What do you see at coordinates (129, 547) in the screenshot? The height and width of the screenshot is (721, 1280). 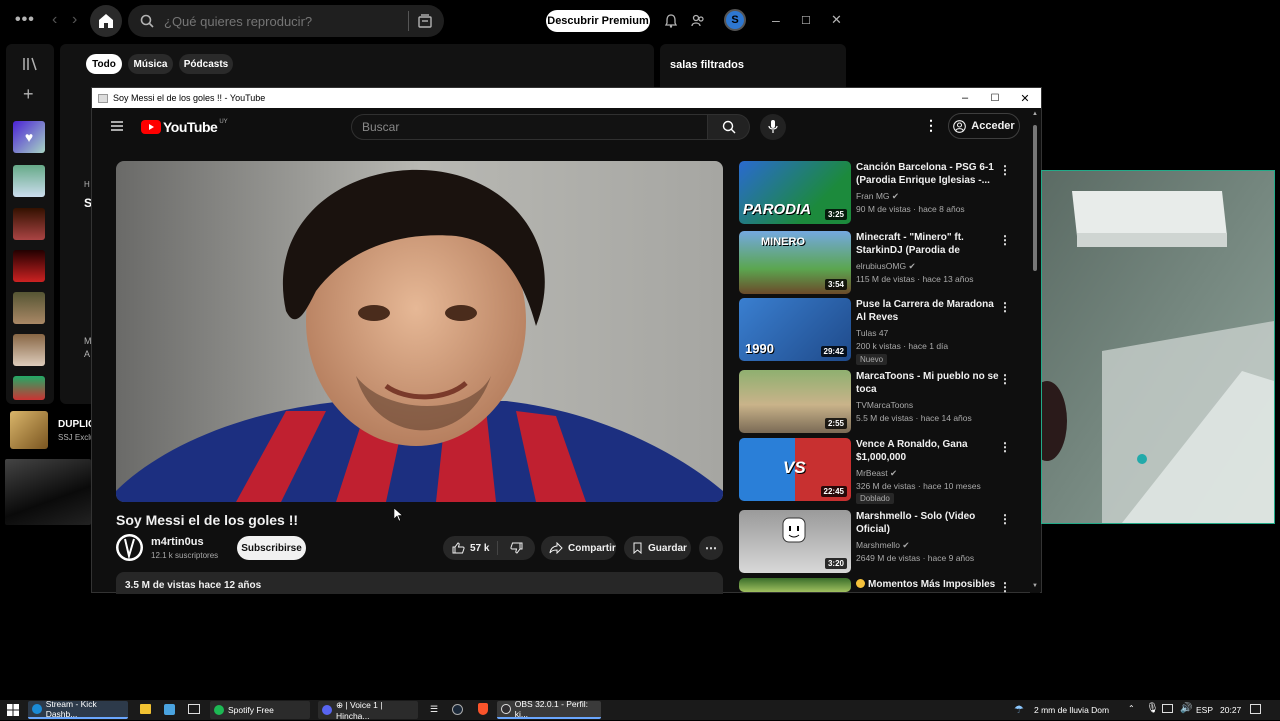 I see `channel-avatar` at bounding box center [129, 547].